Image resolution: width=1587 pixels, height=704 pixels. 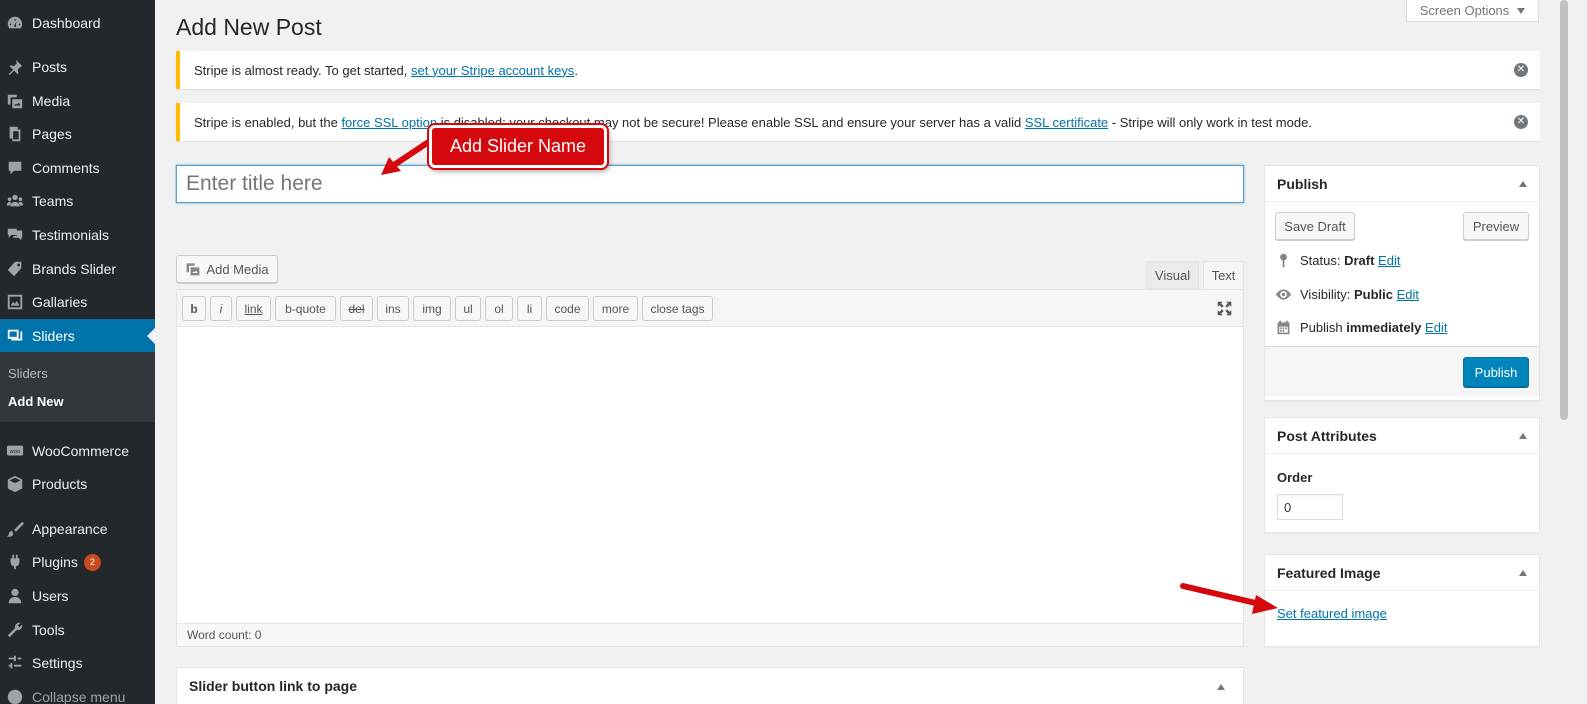 I want to click on qt-ul-button: ul, so click(x=468, y=308).